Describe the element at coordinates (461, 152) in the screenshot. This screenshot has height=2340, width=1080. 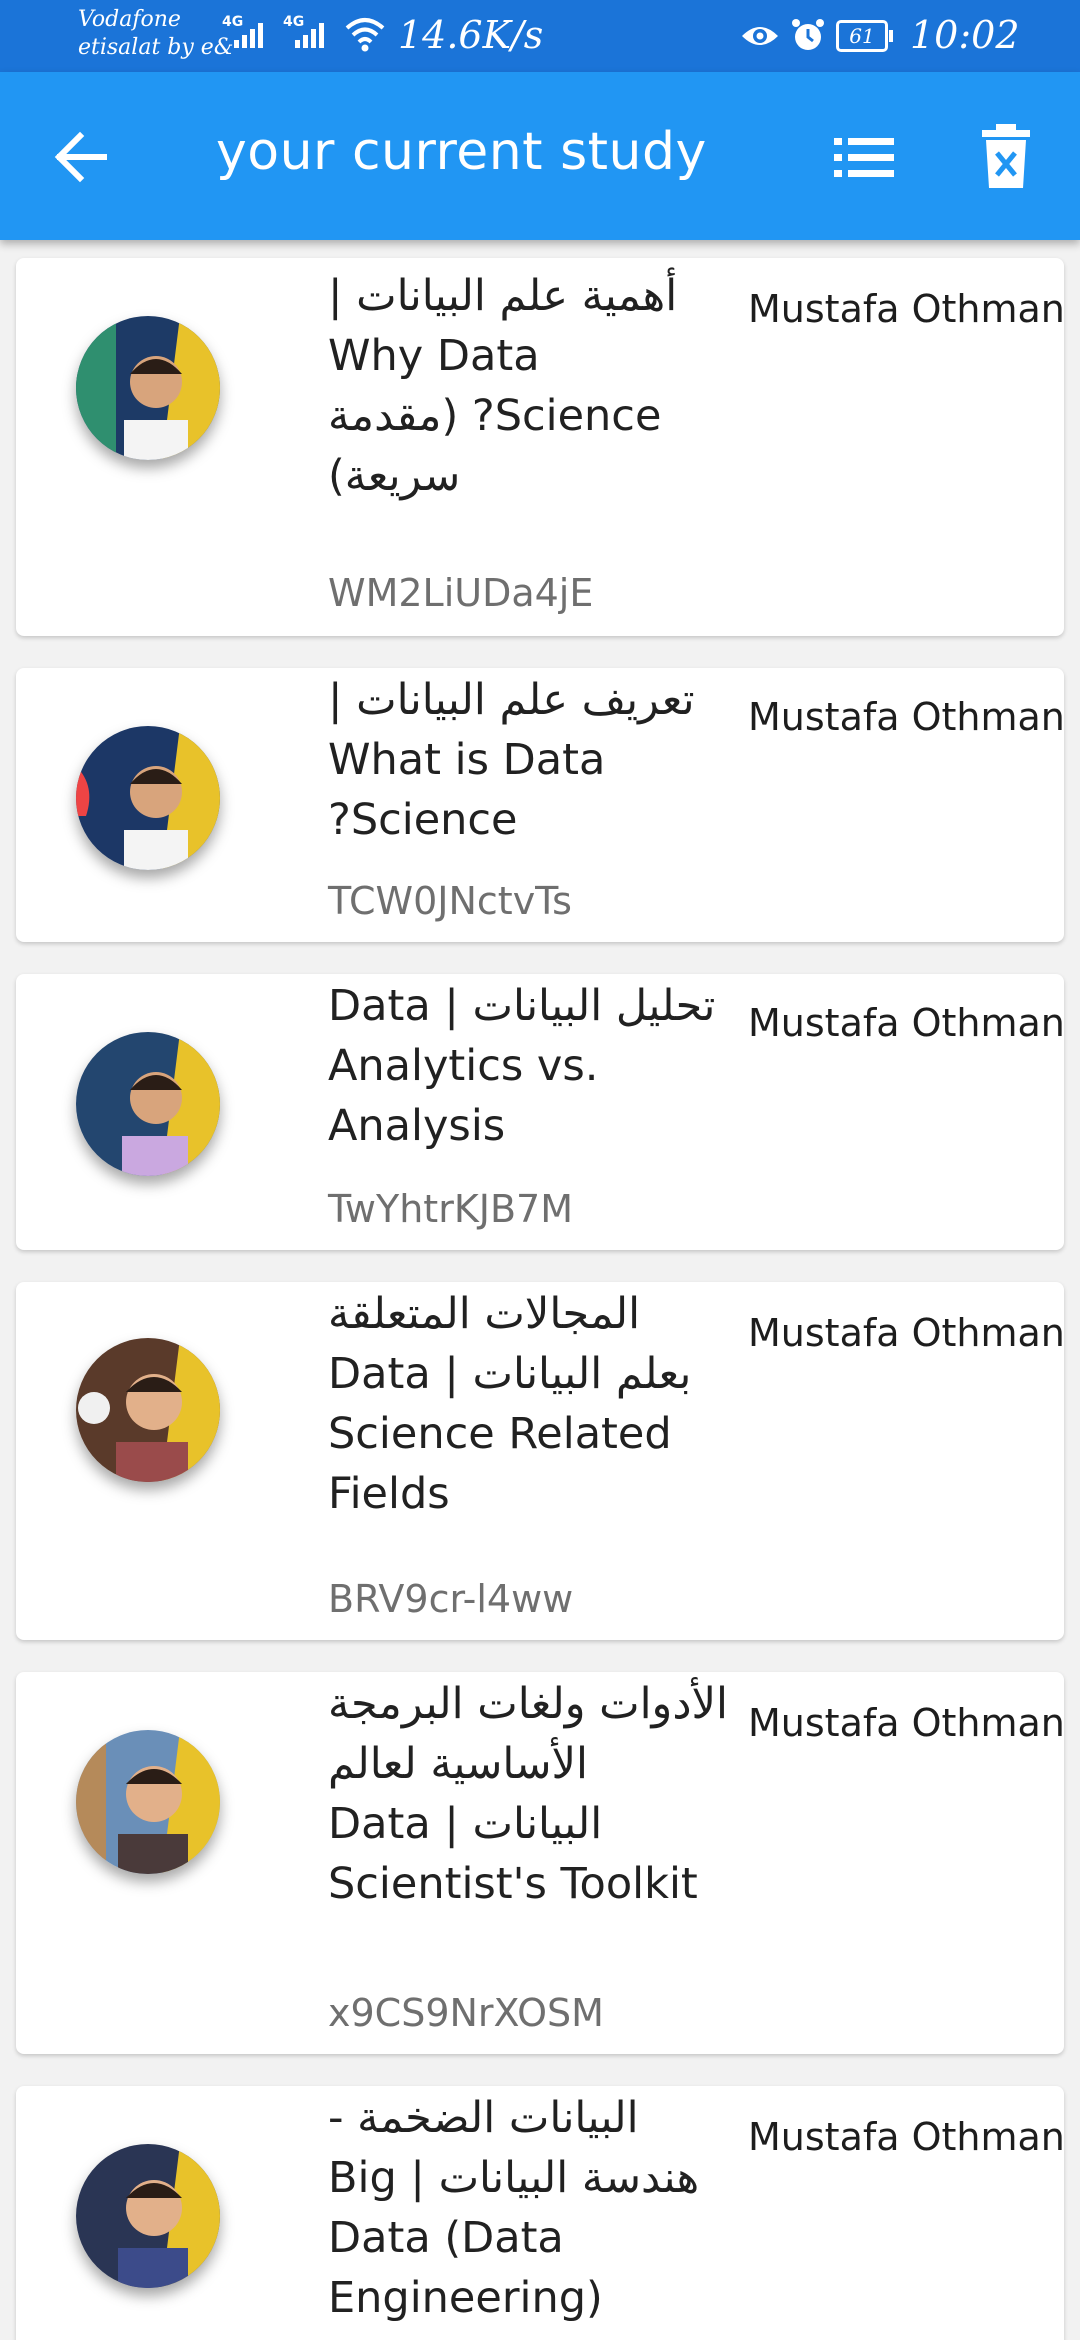
I see `page-title: your current study` at that location.